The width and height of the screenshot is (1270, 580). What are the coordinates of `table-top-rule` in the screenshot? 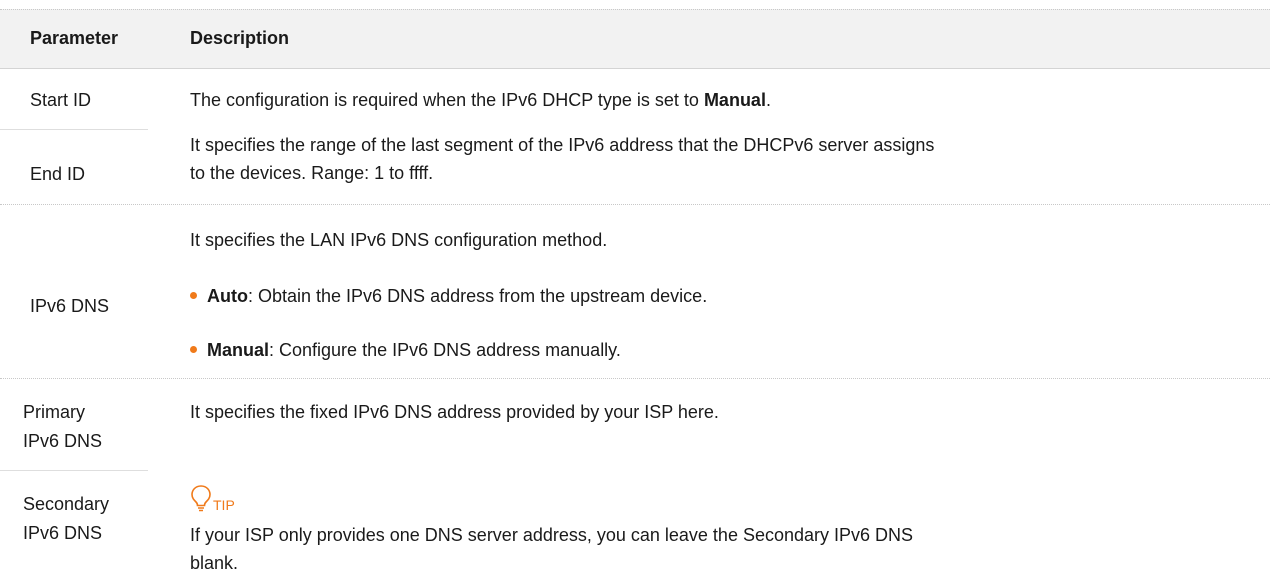 It's located at (635, 9).